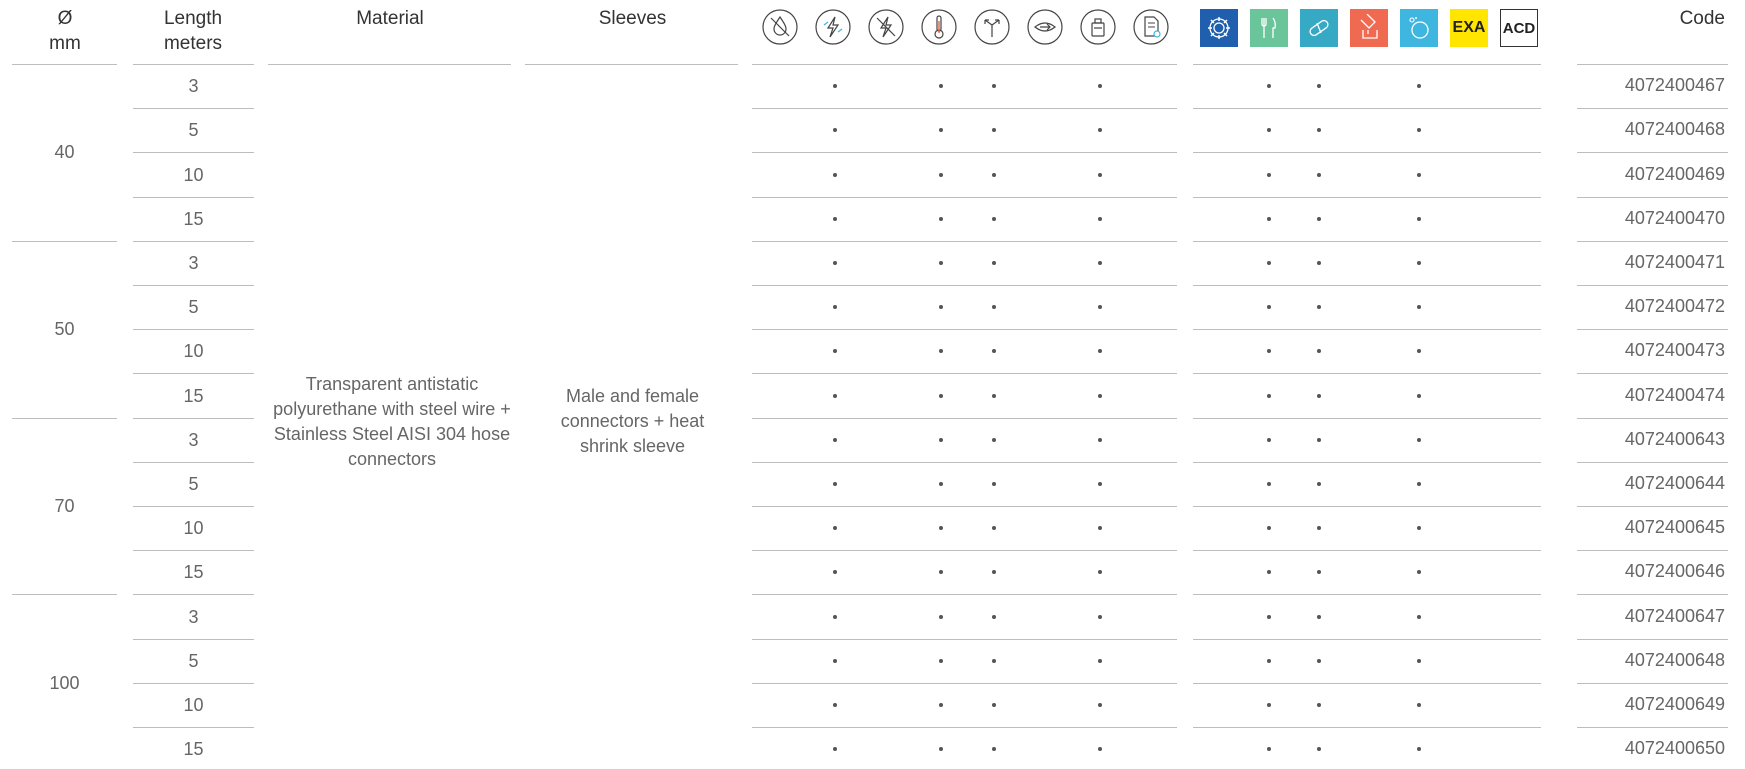 This screenshot has width=1745, height=769. What do you see at coordinates (1519, 28) in the screenshot?
I see `acd-icon: ACD` at bounding box center [1519, 28].